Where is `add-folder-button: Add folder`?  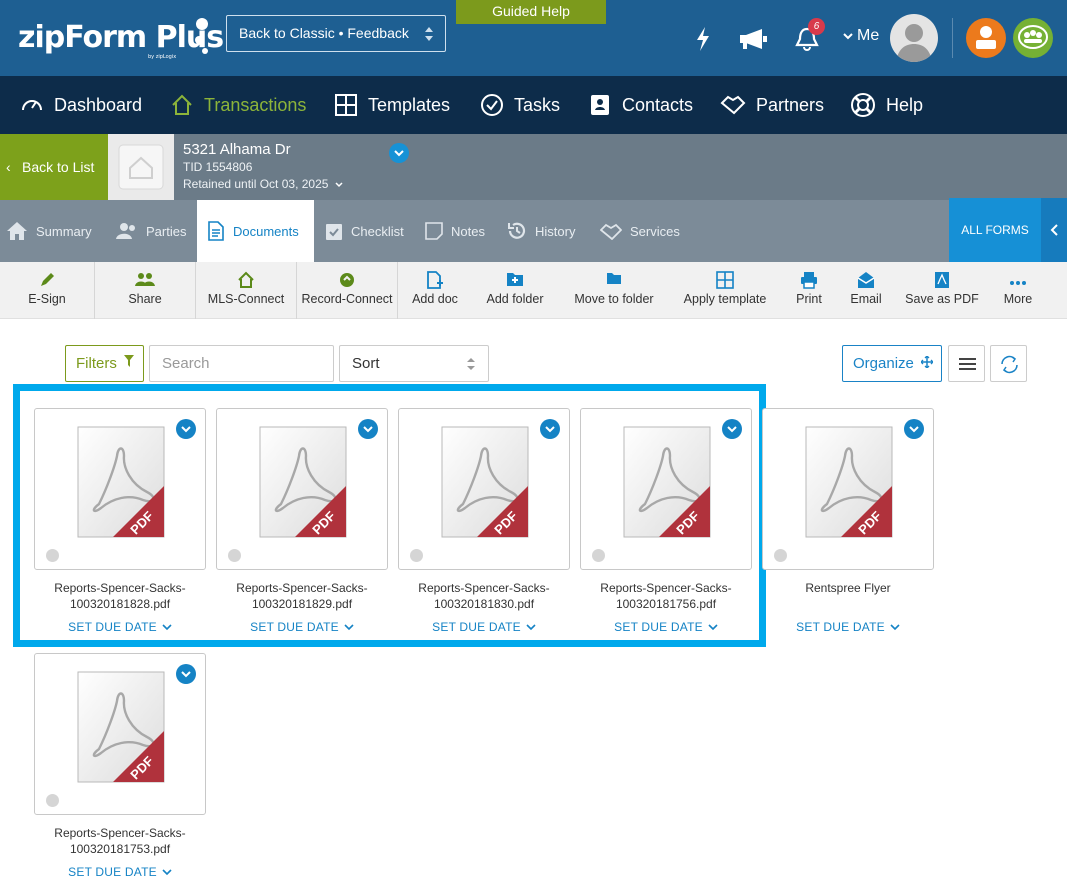
add-folder-button: Add folder is located at coordinates (515, 290).